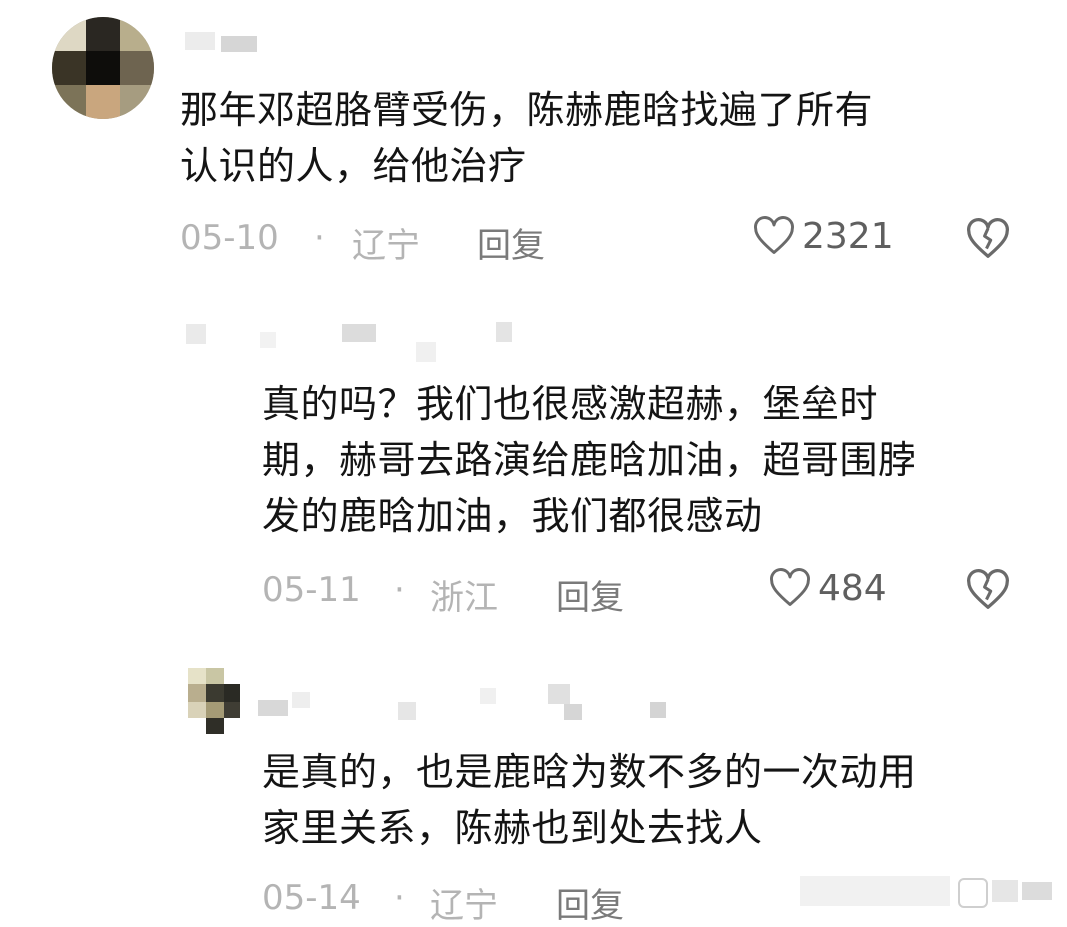  What do you see at coordinates (311, 590) in the screenshot?
I see `comment-date: 05-11` at bounding box center [311, 590].